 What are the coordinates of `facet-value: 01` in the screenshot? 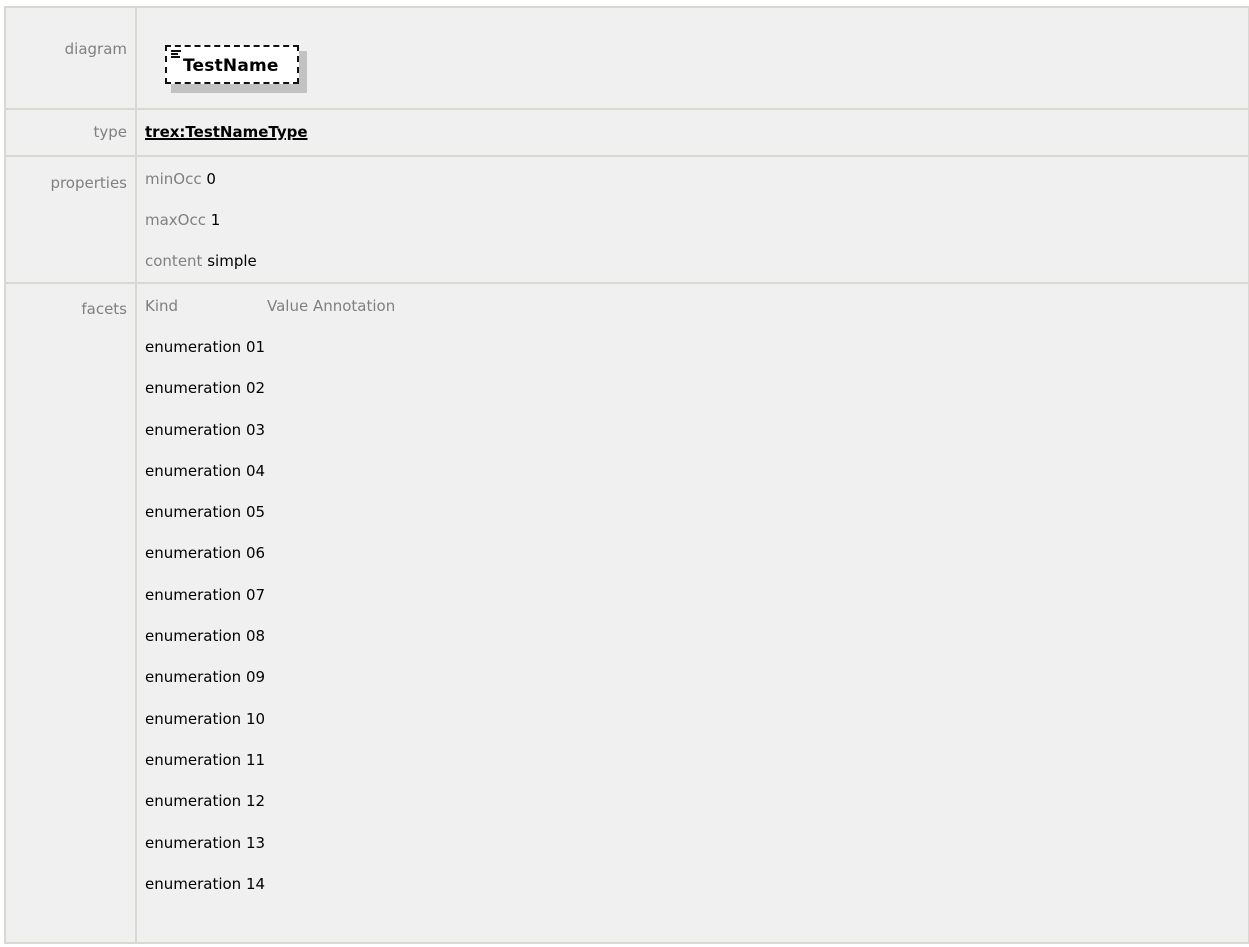 It's located at (255, 347).